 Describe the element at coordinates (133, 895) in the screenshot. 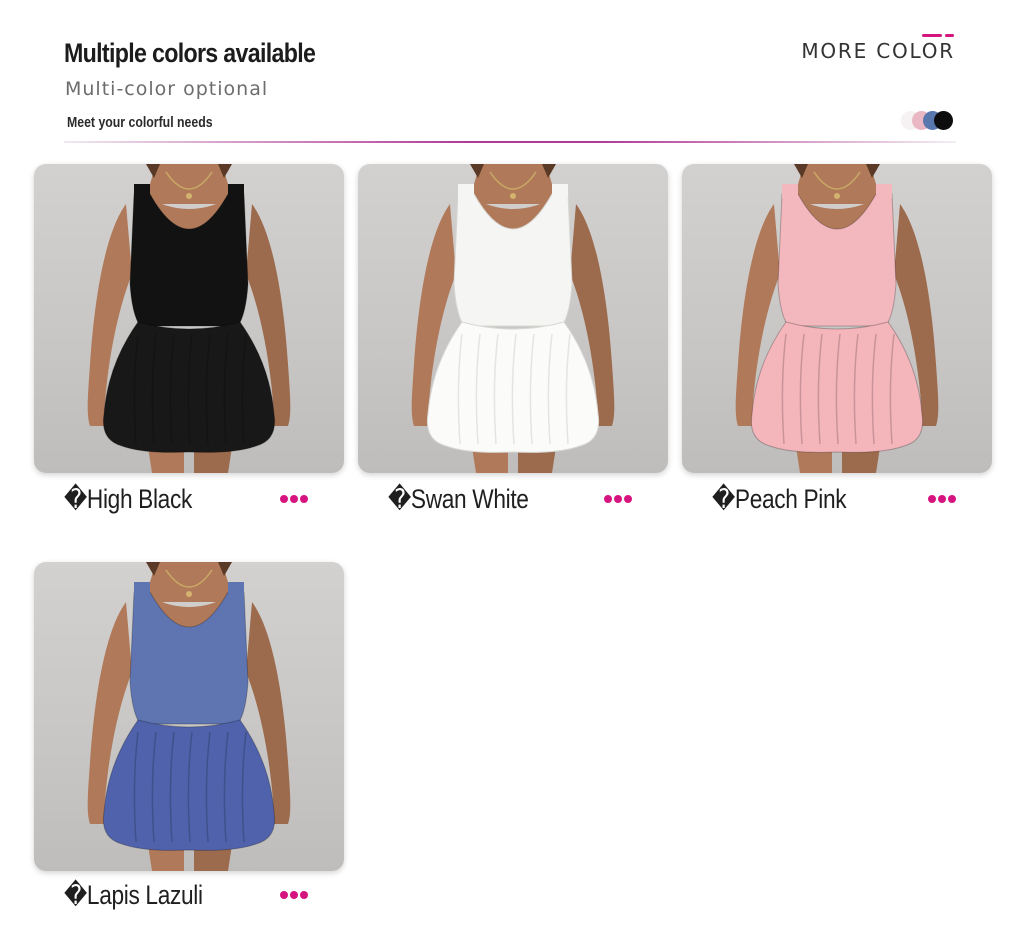

I see `product-color-label: �Lapis Lazuli` at that location.